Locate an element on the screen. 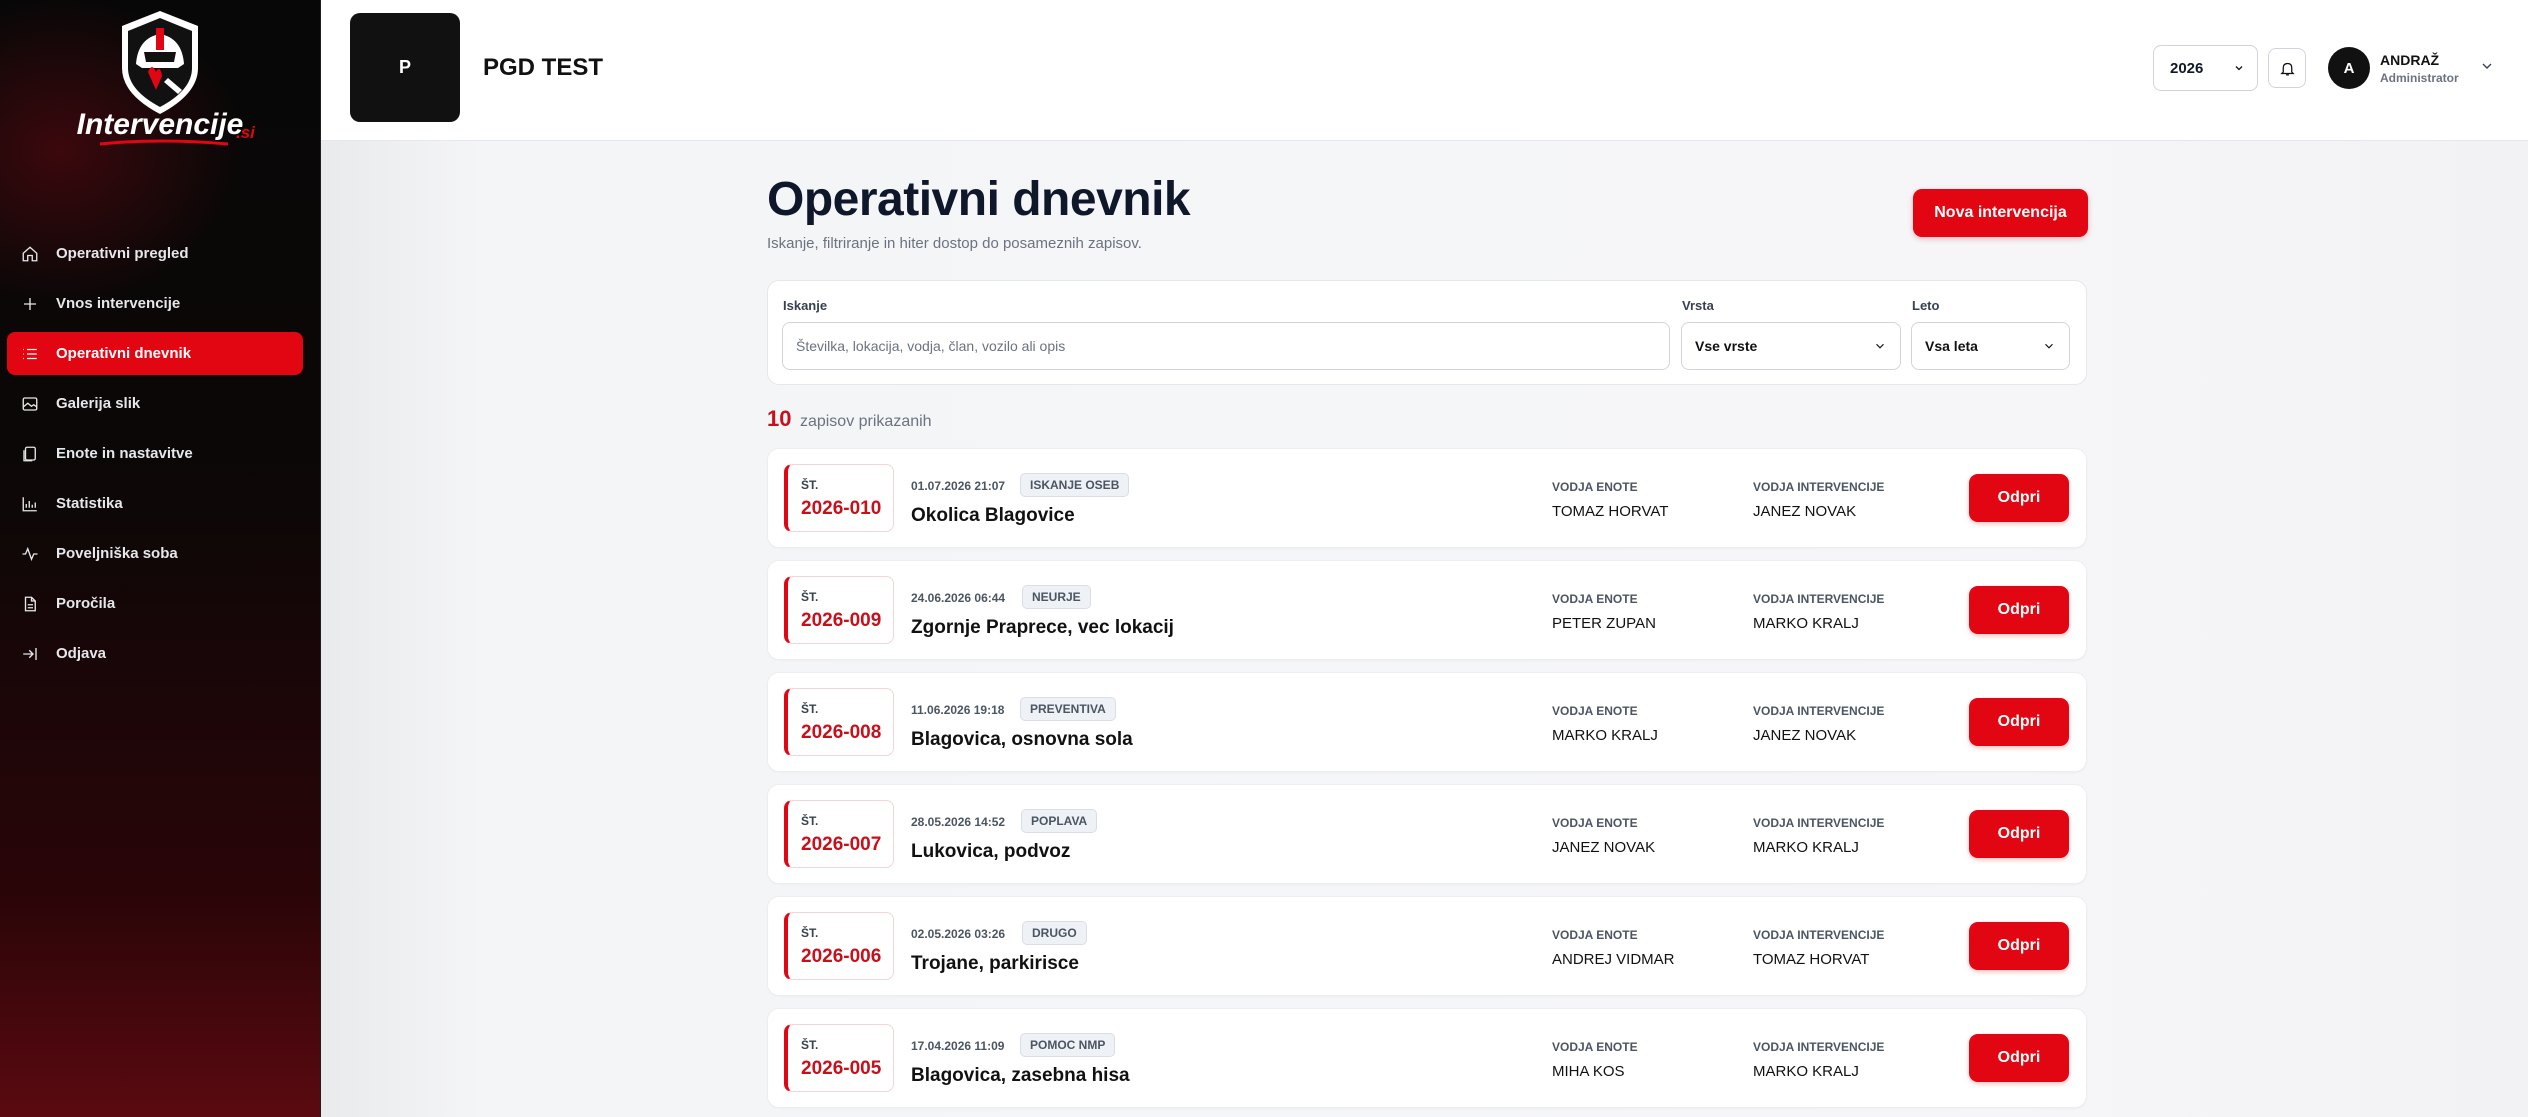 The image size is (2528, 1117). record-datetime: 24.06.2026 06:44 is located at coordinates (958, 598).